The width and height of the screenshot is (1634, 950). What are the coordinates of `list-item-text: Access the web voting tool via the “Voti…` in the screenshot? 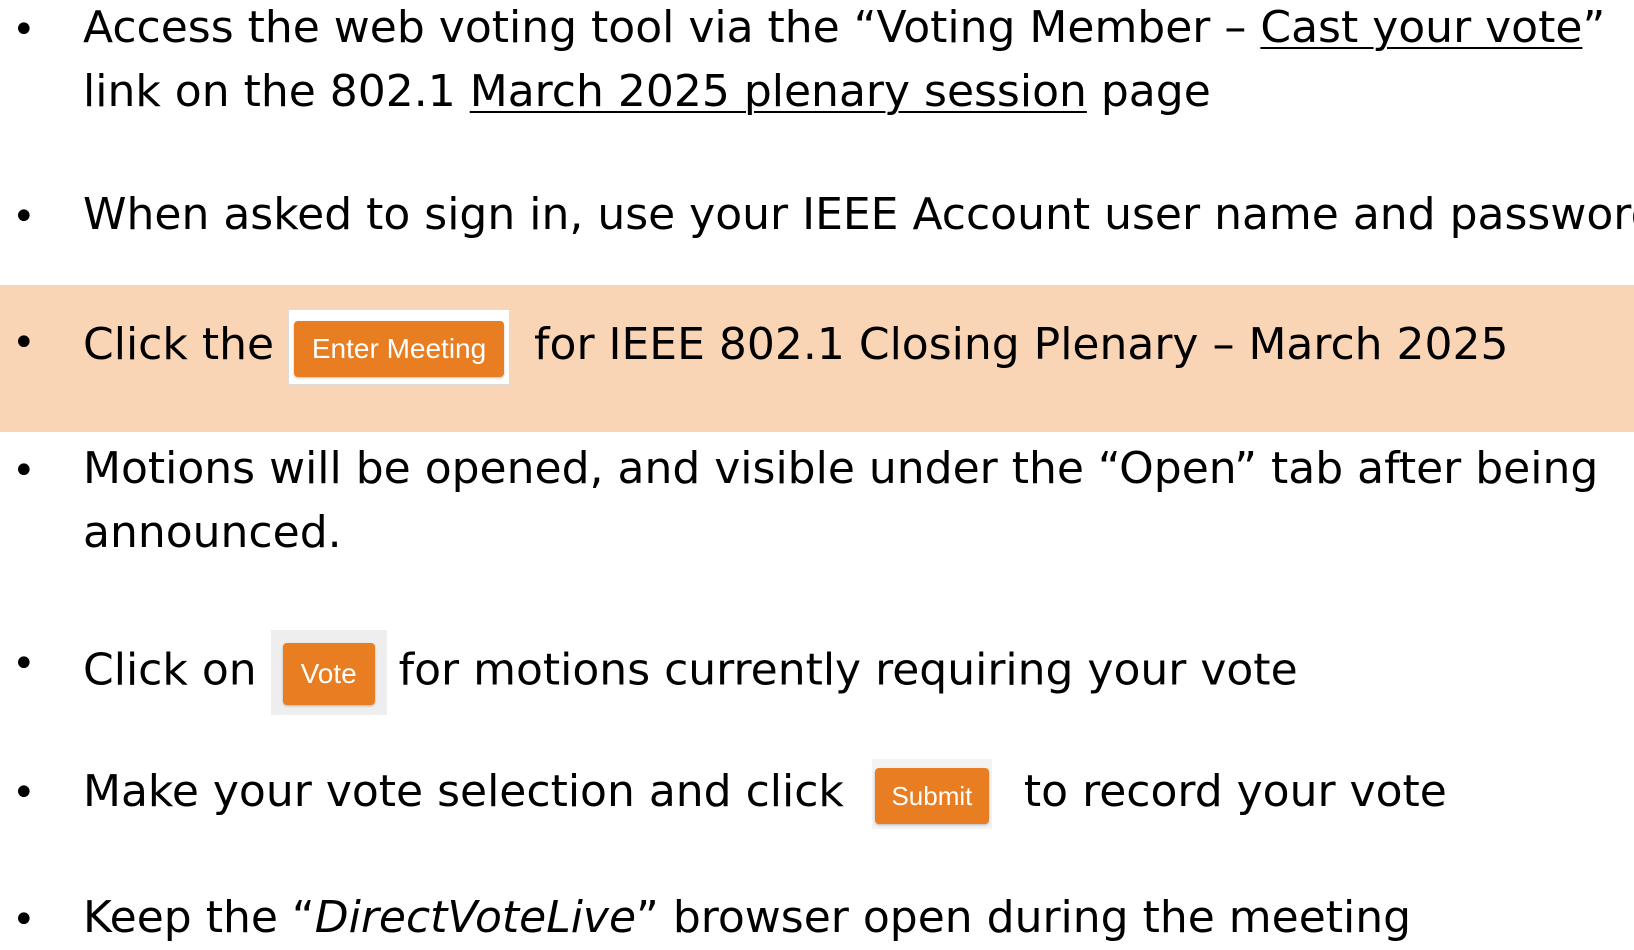 It's located at (844, 27).